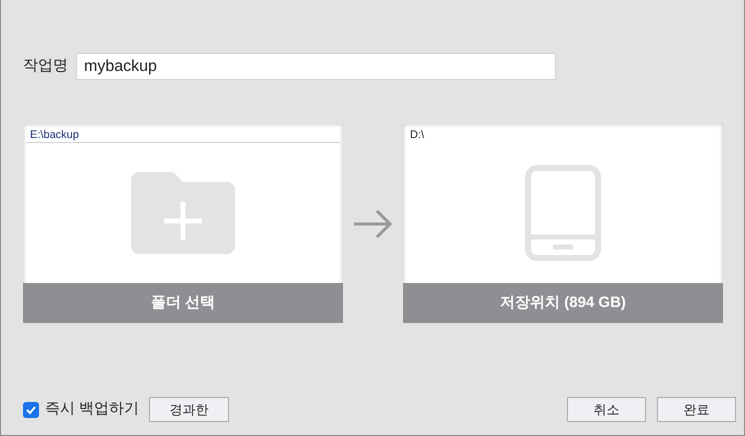  I want to click on drive-icon, so click(563, 213).